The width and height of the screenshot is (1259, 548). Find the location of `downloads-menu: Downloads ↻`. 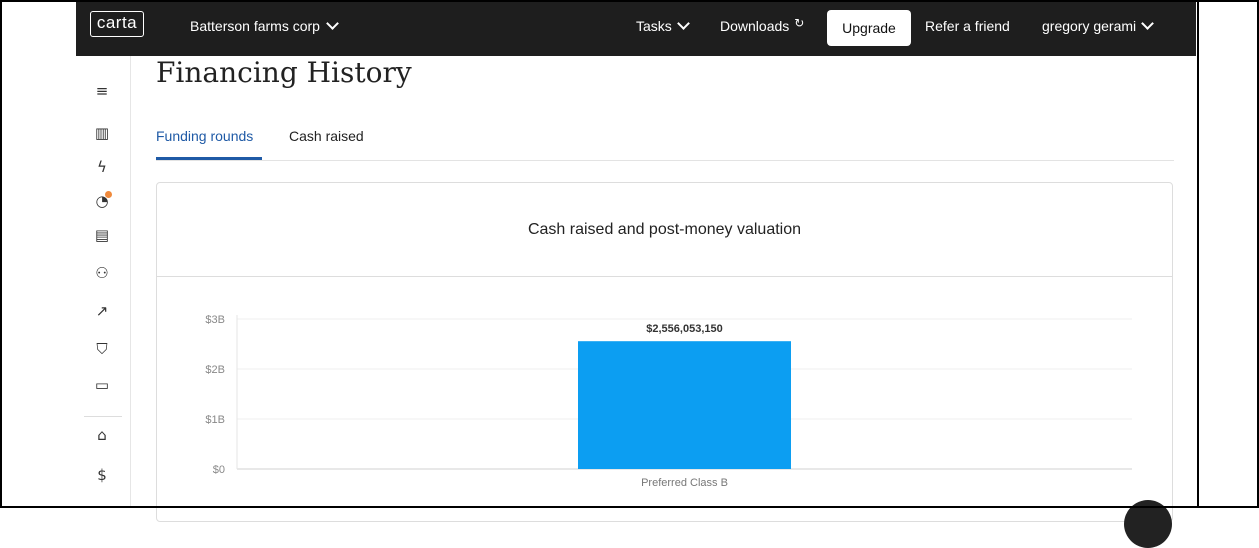

downloads-menu: Downloads ↻ is located at coordinates (762, 25).